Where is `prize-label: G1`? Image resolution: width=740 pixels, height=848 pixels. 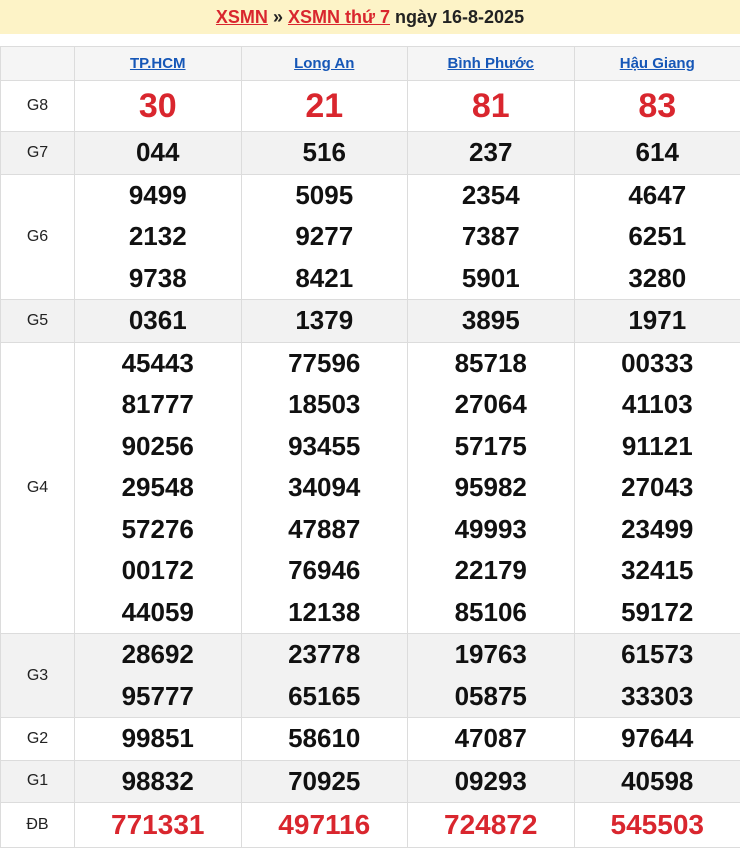 prize-label: G1 is located at coordinates (38, 781).